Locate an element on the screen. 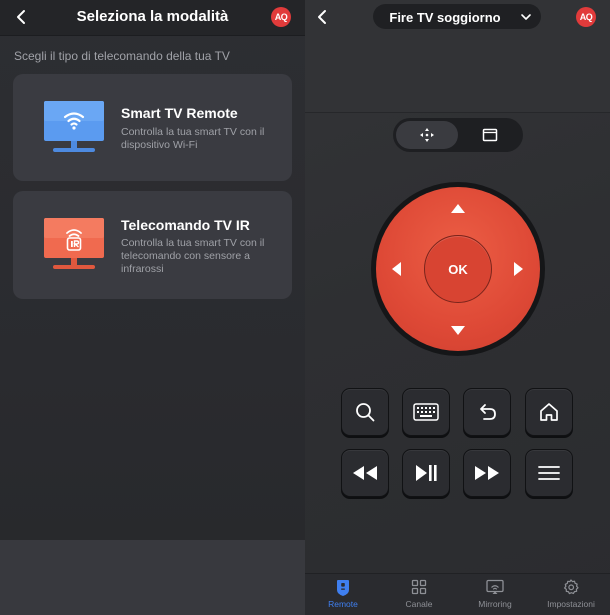 The width and height of the screenshot is (610, 615). page-title: Seleziona la modalità is located at coordinates (152, 16).